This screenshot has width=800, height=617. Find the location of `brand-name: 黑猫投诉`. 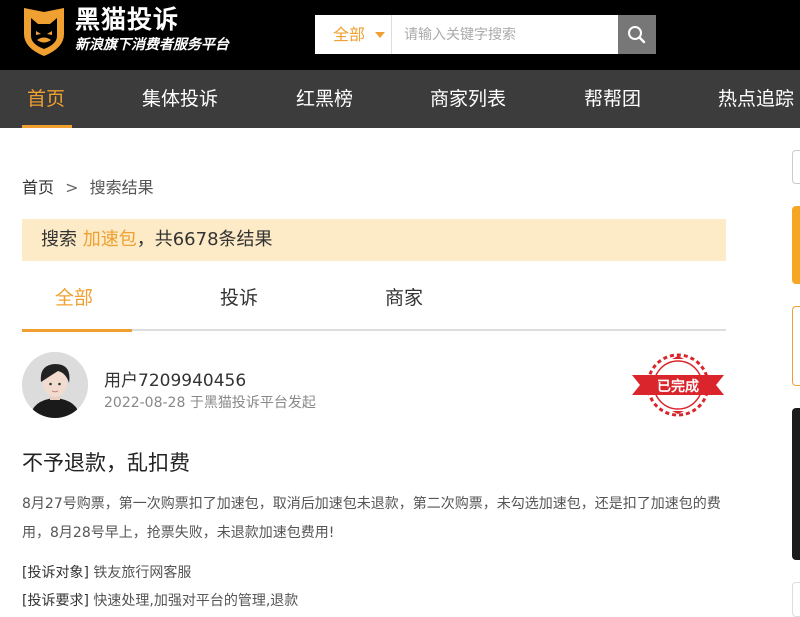

brand-name: 黑猫投诉 is located at coordinates (127, 19).